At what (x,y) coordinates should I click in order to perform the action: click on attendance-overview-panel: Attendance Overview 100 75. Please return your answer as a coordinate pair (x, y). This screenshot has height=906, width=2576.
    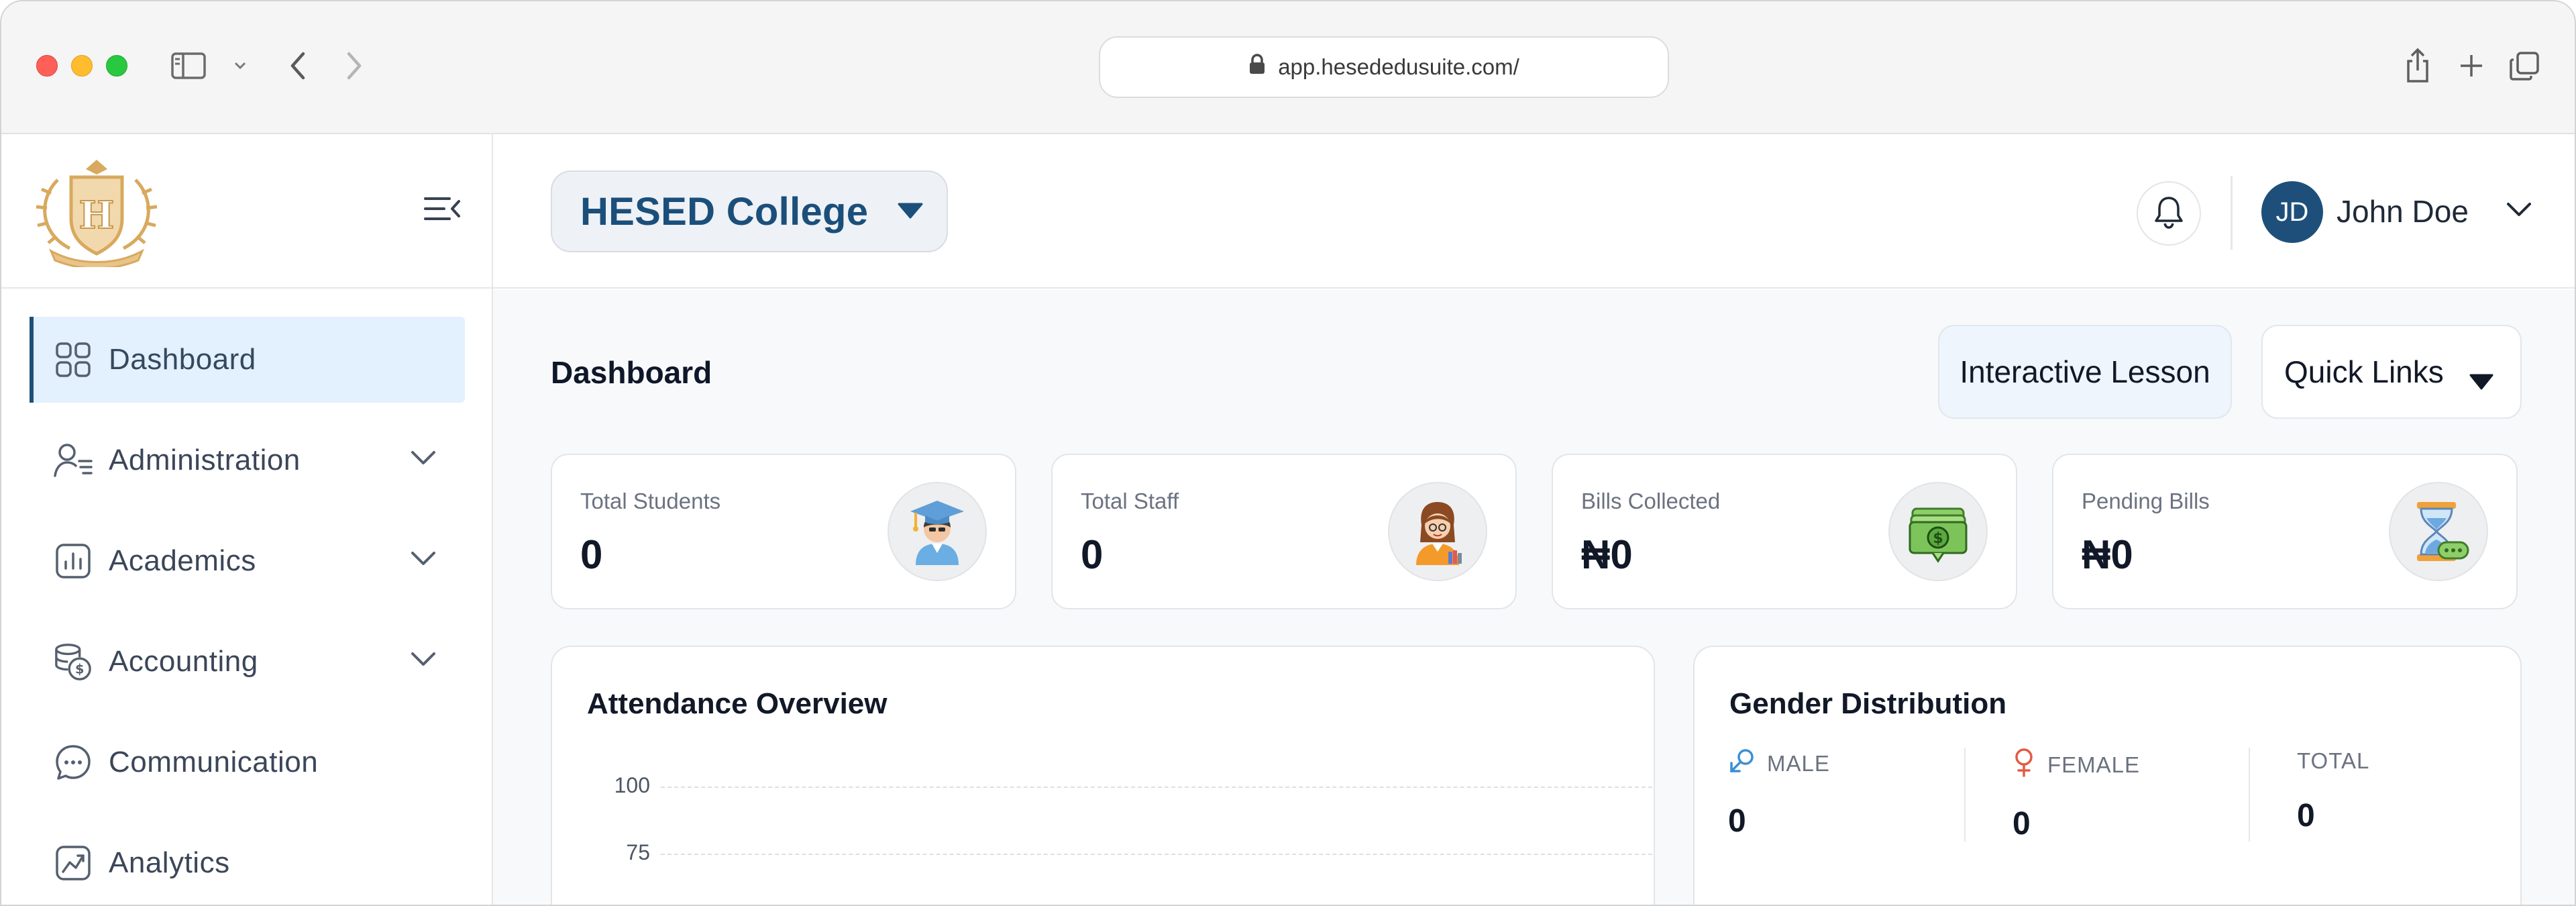
    Looking at the image, I should click on (1103, 775).